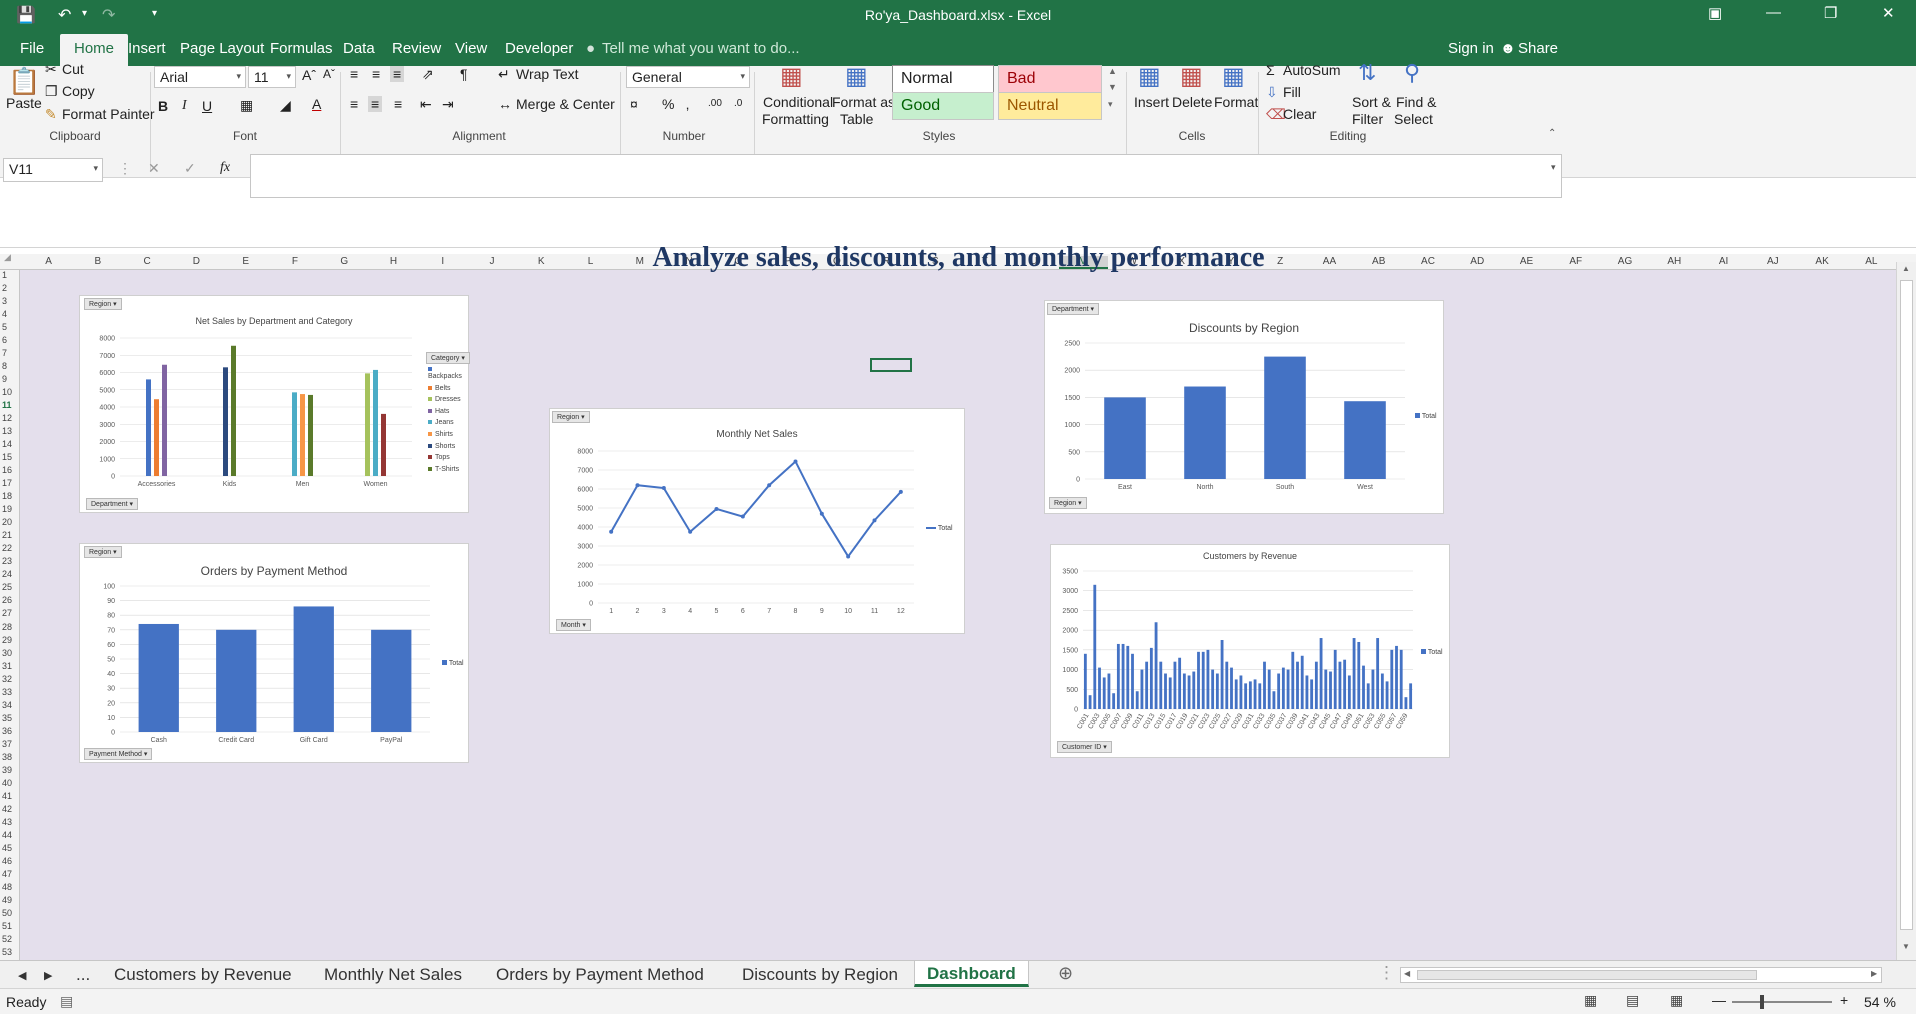 This screenshot has height=1014, width=1916. I want to click on payment-method-filter-button: Payment Method ▾, so click(118, 754).